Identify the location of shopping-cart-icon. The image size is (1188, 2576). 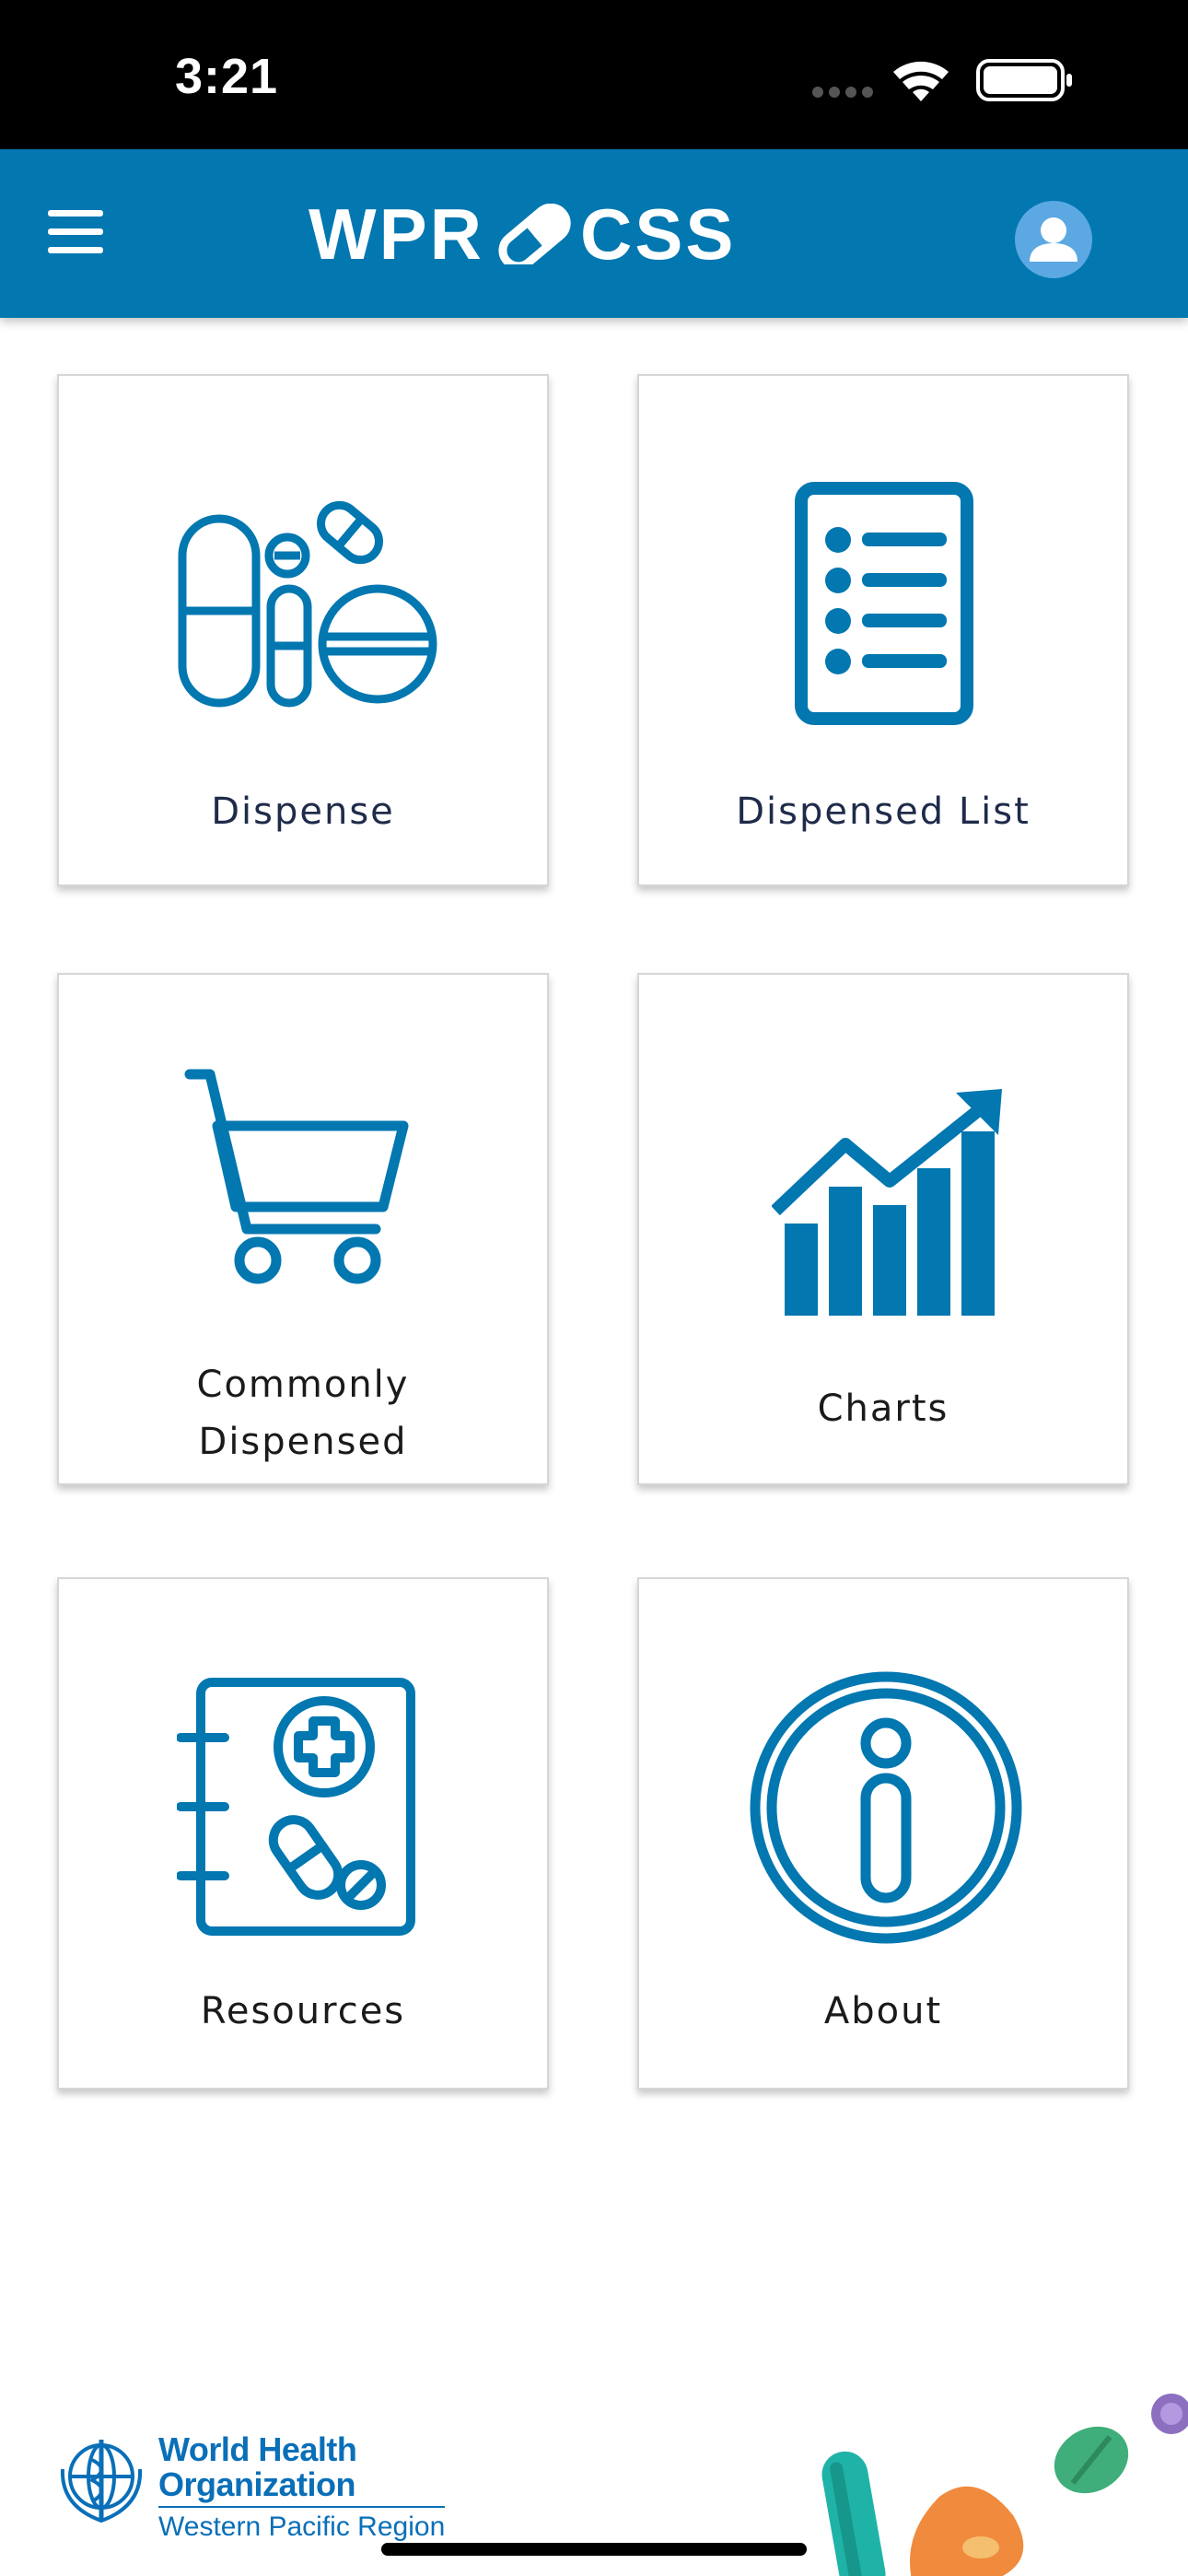
(296, 1176).